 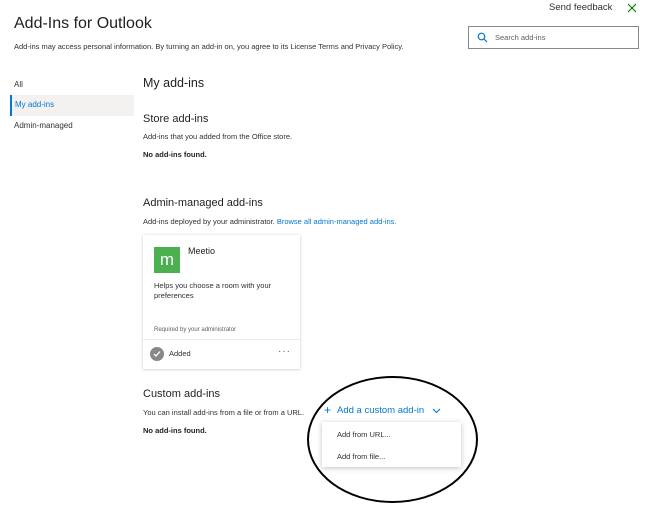 What do you see at coordinates (180, 353) in the screenshot?
I see `addin-status: Added` at bounding box center [180, 353].